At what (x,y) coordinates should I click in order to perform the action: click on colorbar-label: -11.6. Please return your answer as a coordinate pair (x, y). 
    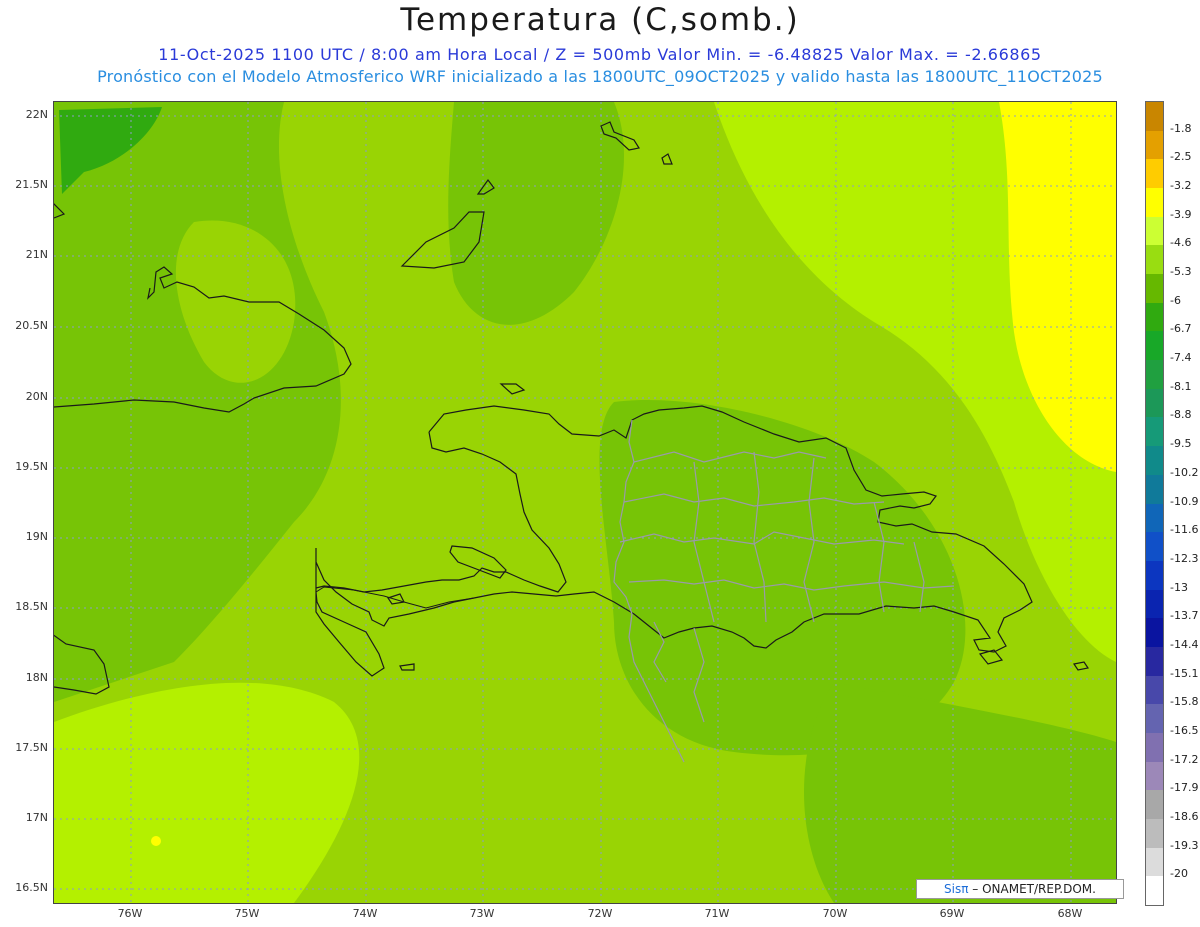
    Looking at the image, I should click on (1184, 530).